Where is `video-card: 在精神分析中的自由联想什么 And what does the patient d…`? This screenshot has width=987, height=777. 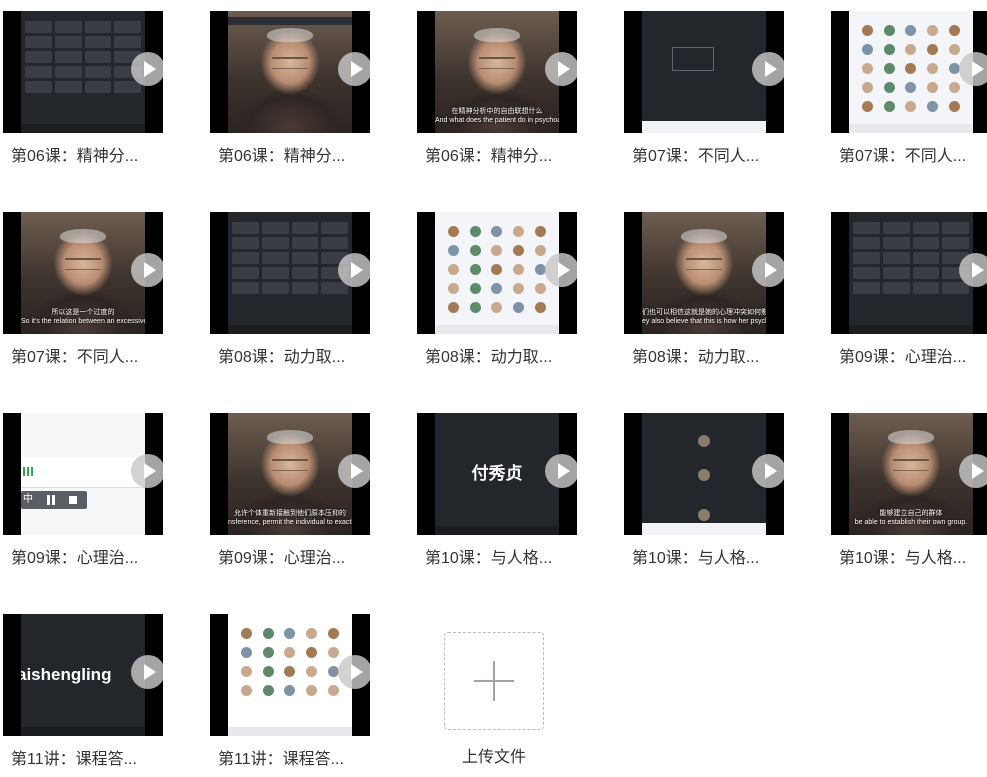
video-card: 在精神分析中的自由联想什么 And what does the patient d… is located at coordinates (497, 91).